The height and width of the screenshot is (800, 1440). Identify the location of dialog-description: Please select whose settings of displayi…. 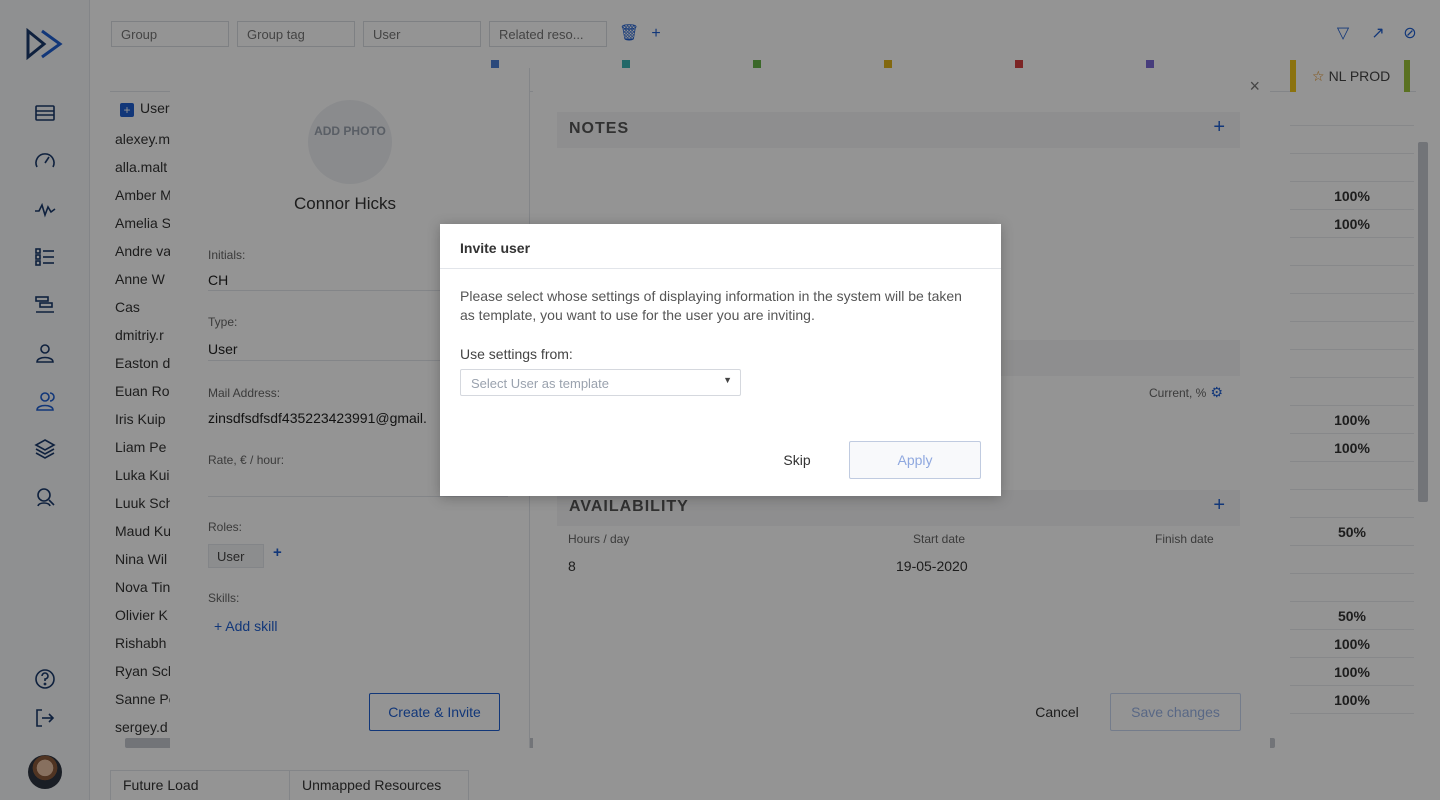
(711, 305).